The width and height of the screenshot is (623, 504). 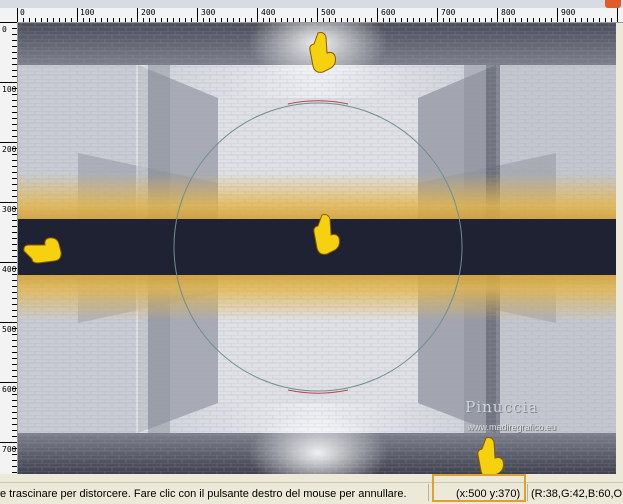 I want to click on vruler-label: 0, so click(x=4, y=29).